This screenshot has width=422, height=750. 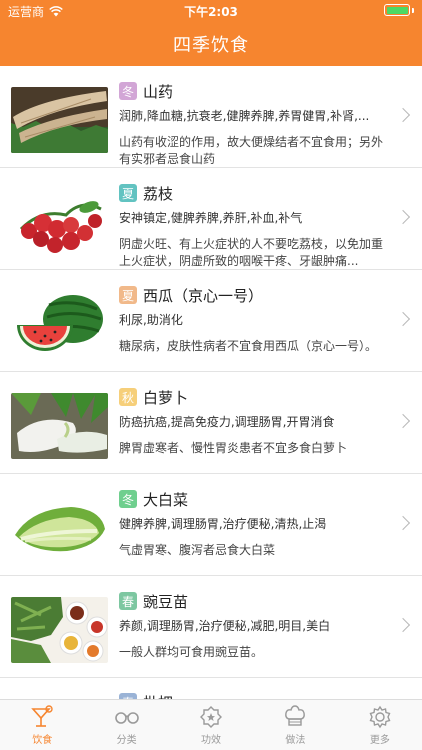 I want to click on item-effects: 养颜,调理肠胃,治疗便秘,减肥,明目,美白, so click(x=225, y=626).